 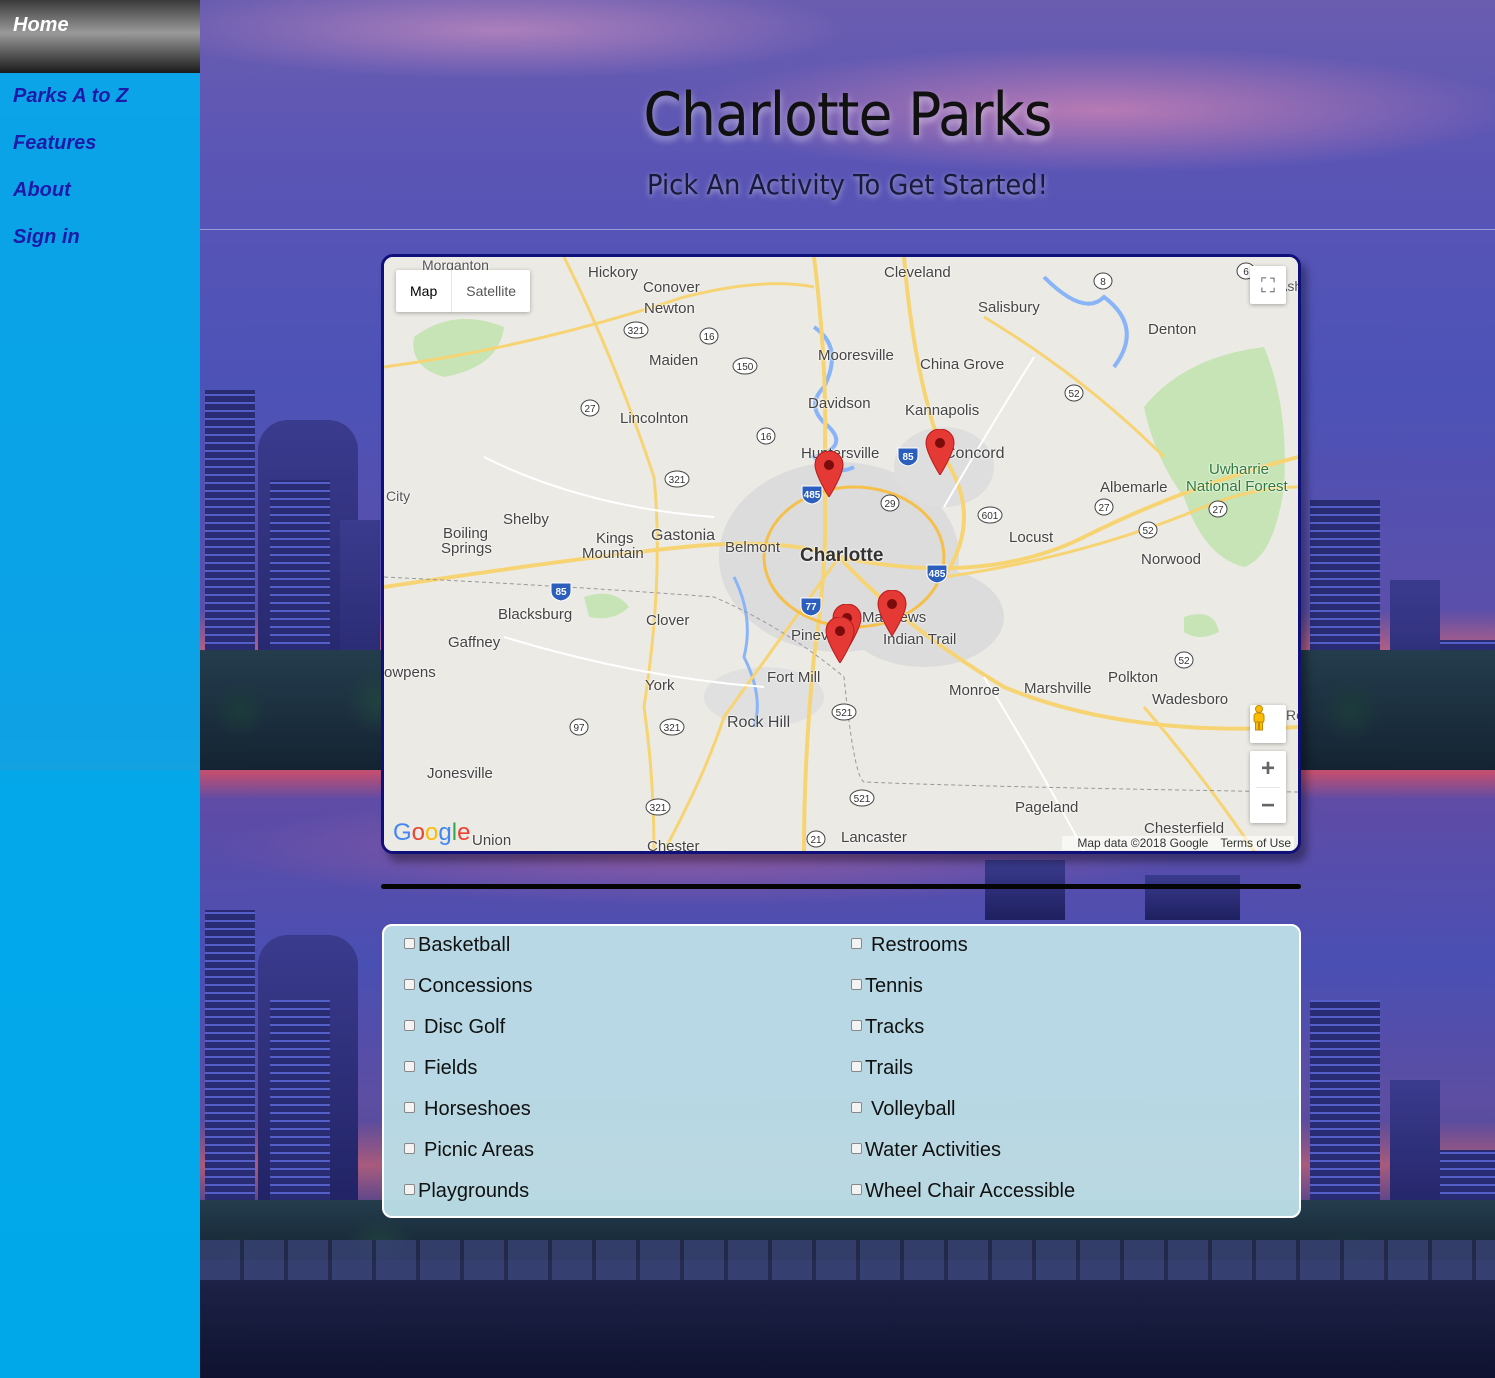 What do you see at coordinates (579, 727) in the screenshot?
I see `route-shield: 97` at bounding box center [579, 727].